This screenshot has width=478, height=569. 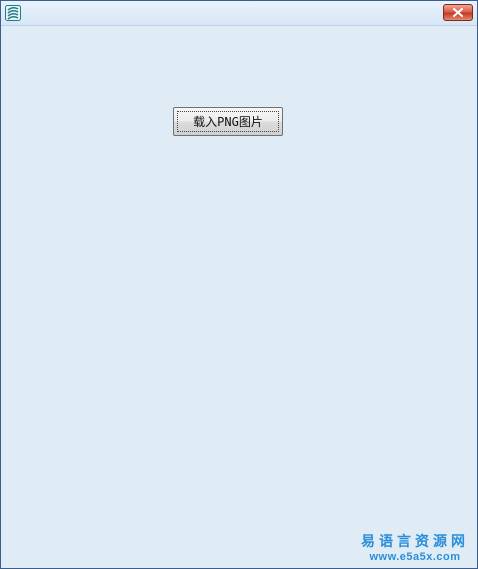 I want to click on load-png-button-label: 载入PNG图片, so click(x=228, y=122).